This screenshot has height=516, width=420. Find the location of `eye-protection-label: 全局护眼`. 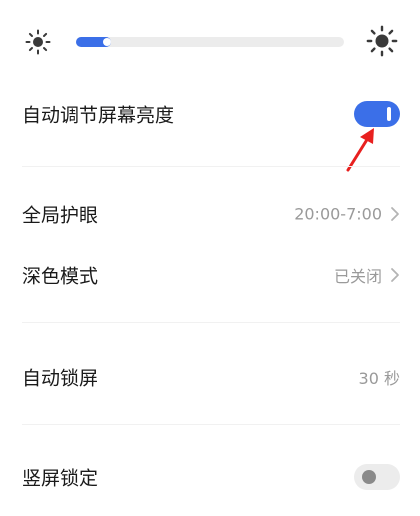

eye-protection-label: 全局护眼 is located at coordinates (60, 215).